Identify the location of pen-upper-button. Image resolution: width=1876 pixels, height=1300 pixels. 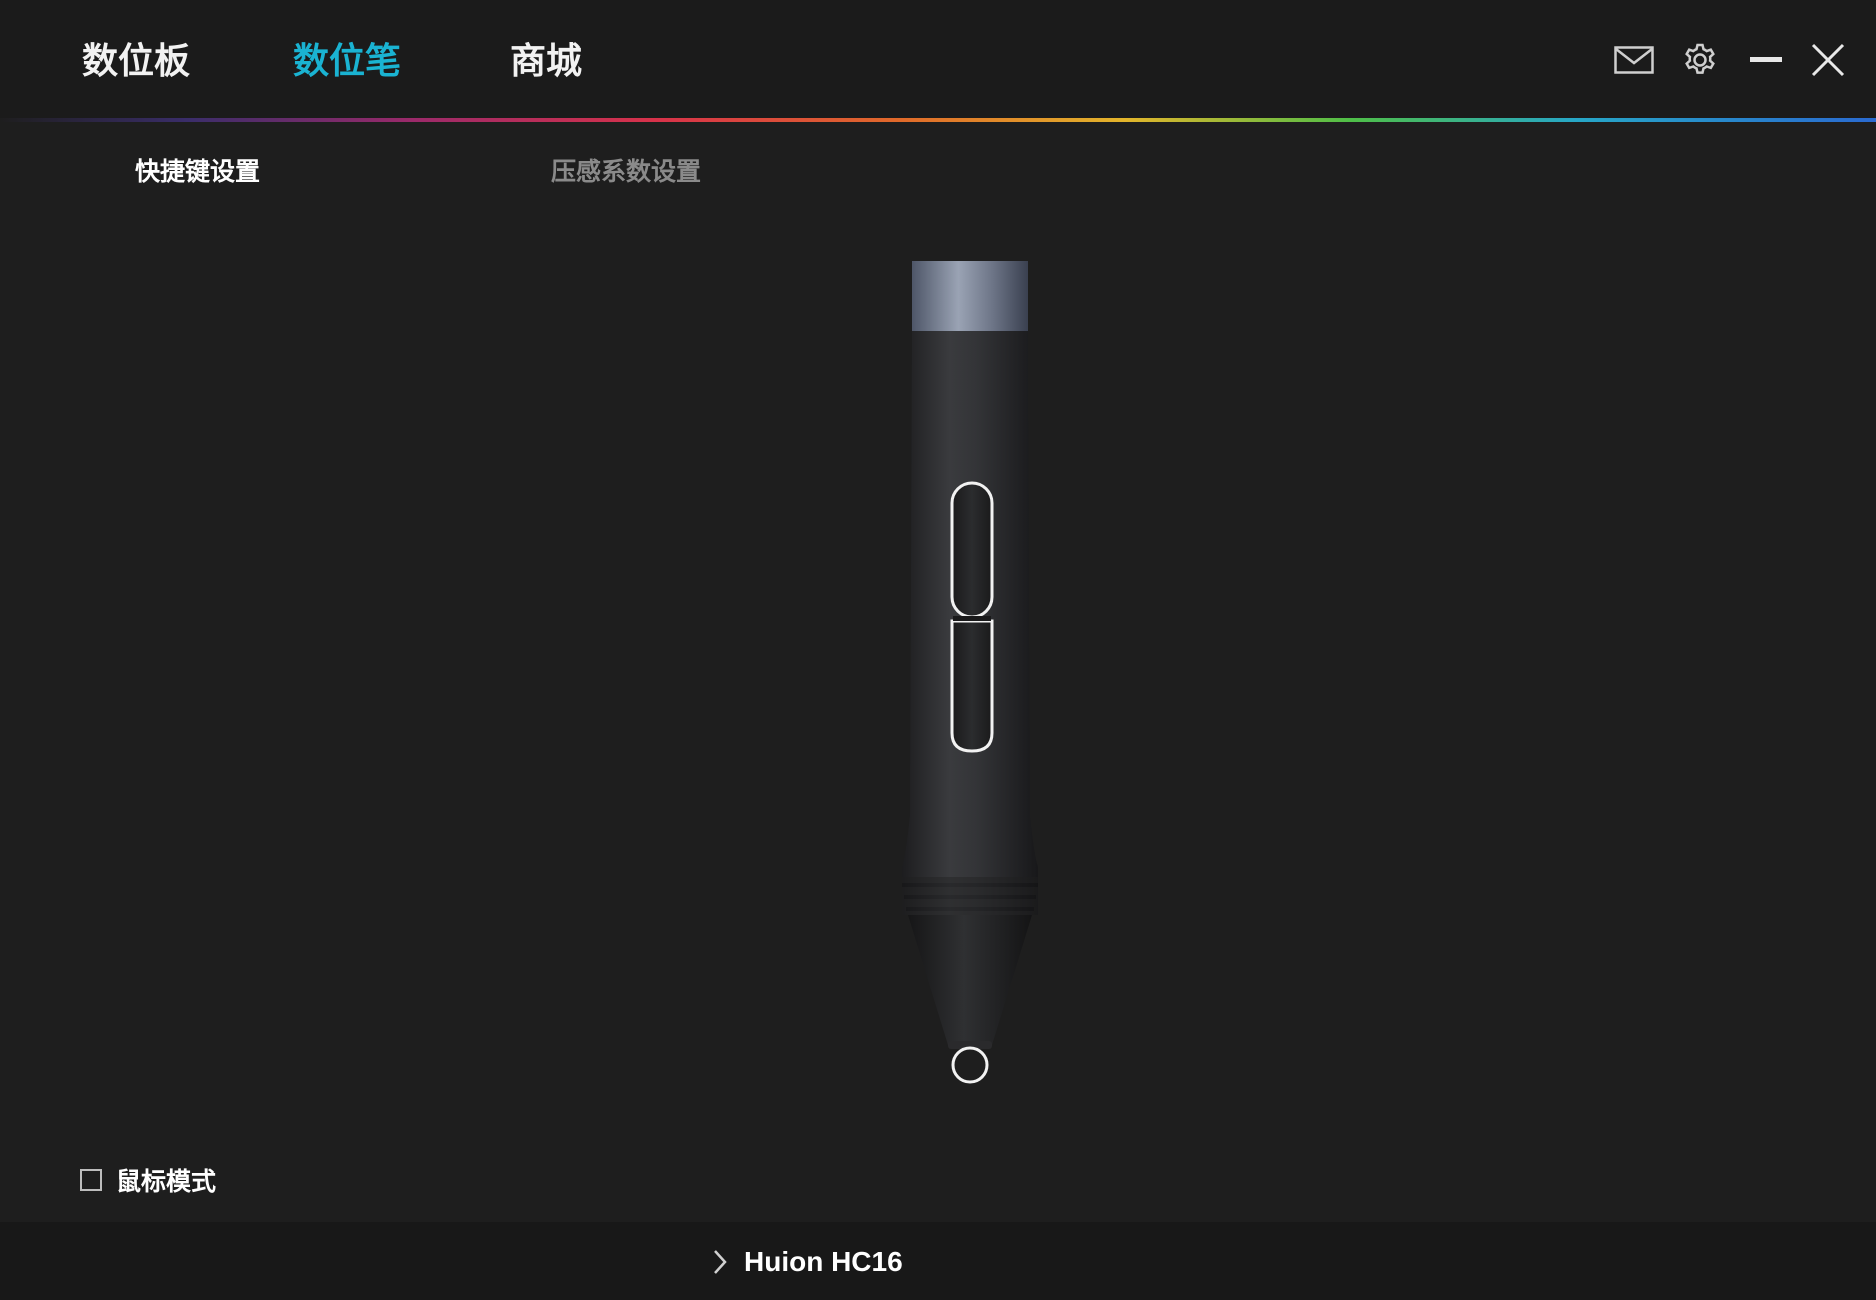
(972, 550).